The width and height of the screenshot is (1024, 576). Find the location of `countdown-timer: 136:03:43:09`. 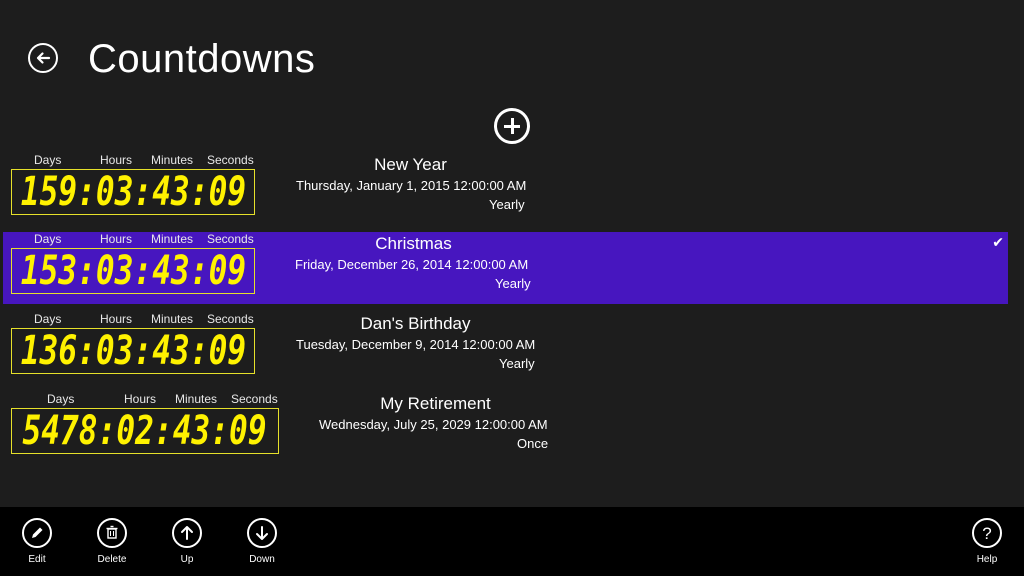

countdown-timer: 136:03:43:09 is located at coordinates (133, 351).